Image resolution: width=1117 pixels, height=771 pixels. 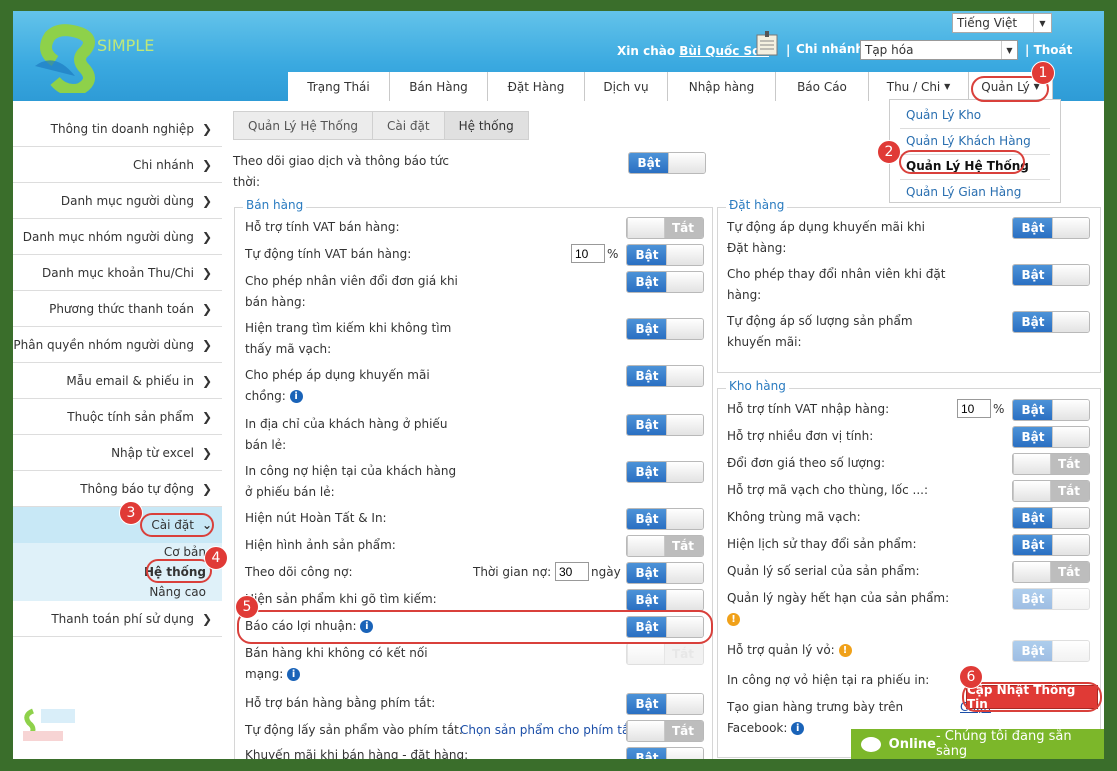 What do you see at coordinates (828, 680) in the screenshot?
I see `setting-label: In công nợ vỏ hiện tại ra phiếu in:` at bounding box center [828, 680].